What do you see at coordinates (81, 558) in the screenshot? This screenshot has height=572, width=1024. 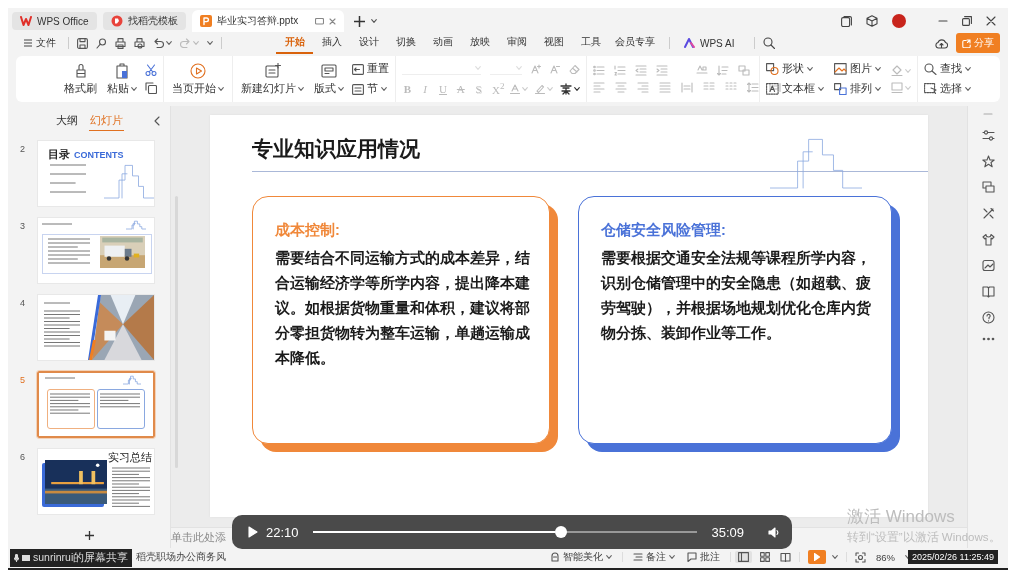 I see `share-label: sunrinrui的屏幕共享` at bounding box center [81, 558].